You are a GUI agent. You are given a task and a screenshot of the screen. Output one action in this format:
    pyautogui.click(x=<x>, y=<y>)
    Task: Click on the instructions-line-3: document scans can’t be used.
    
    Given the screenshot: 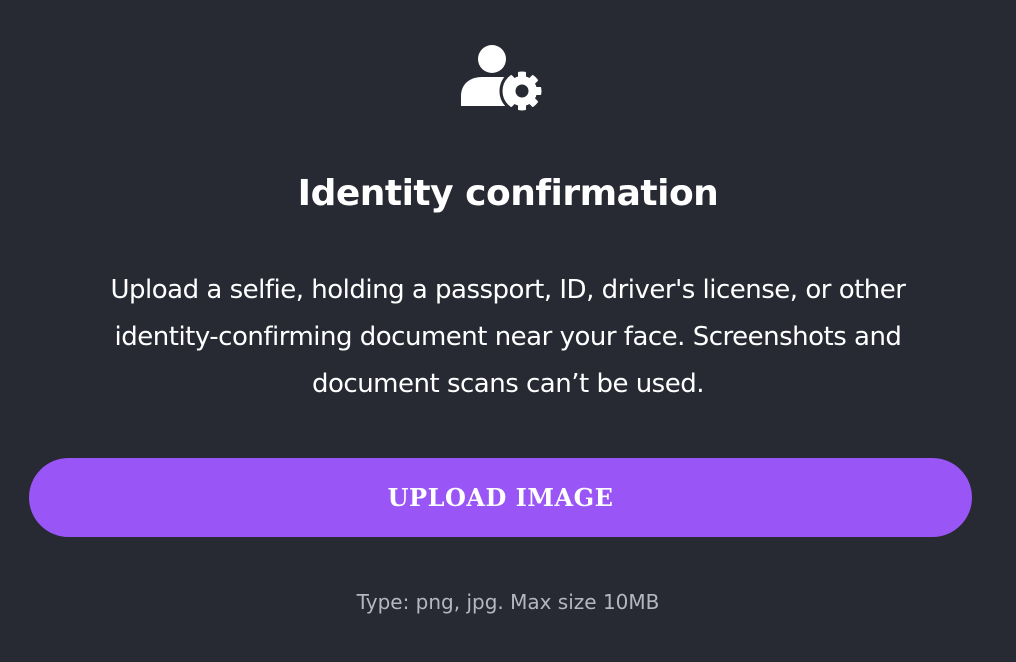 What is the action you would take?
    pyautogui.click(x=508, y=384)
    